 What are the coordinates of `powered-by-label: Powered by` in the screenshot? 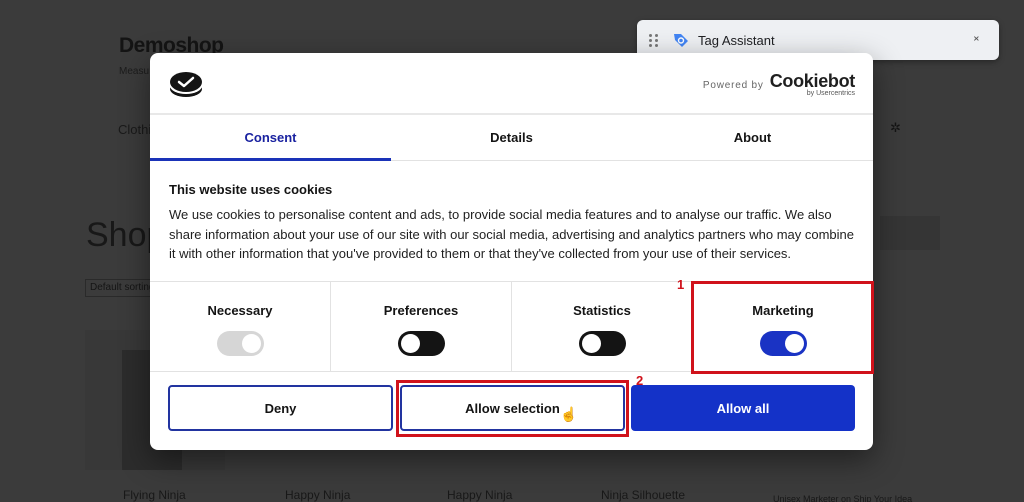 It's located at (733, 85).